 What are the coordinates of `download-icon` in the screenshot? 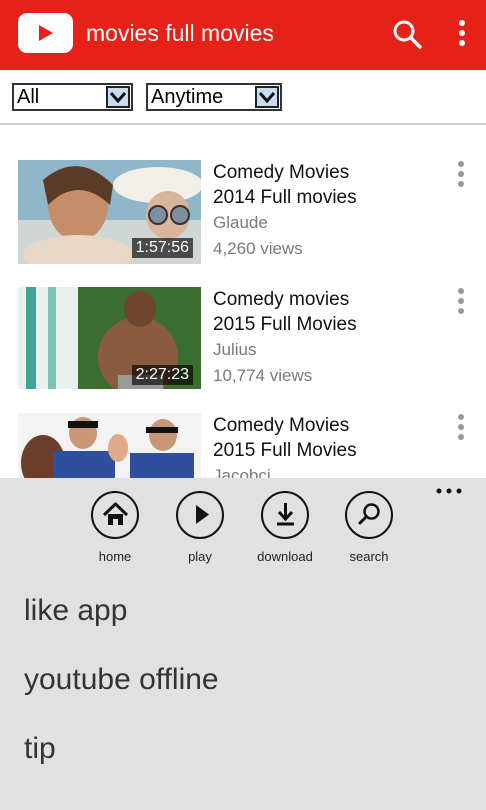 It's located at (285, 514).